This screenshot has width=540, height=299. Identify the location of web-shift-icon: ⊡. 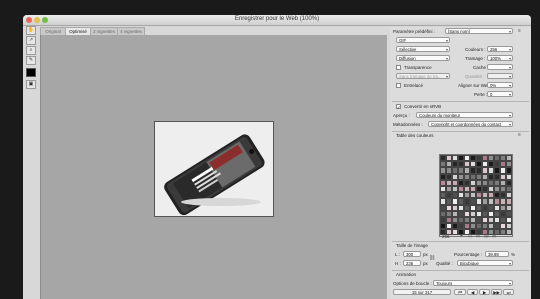
(470, 236).